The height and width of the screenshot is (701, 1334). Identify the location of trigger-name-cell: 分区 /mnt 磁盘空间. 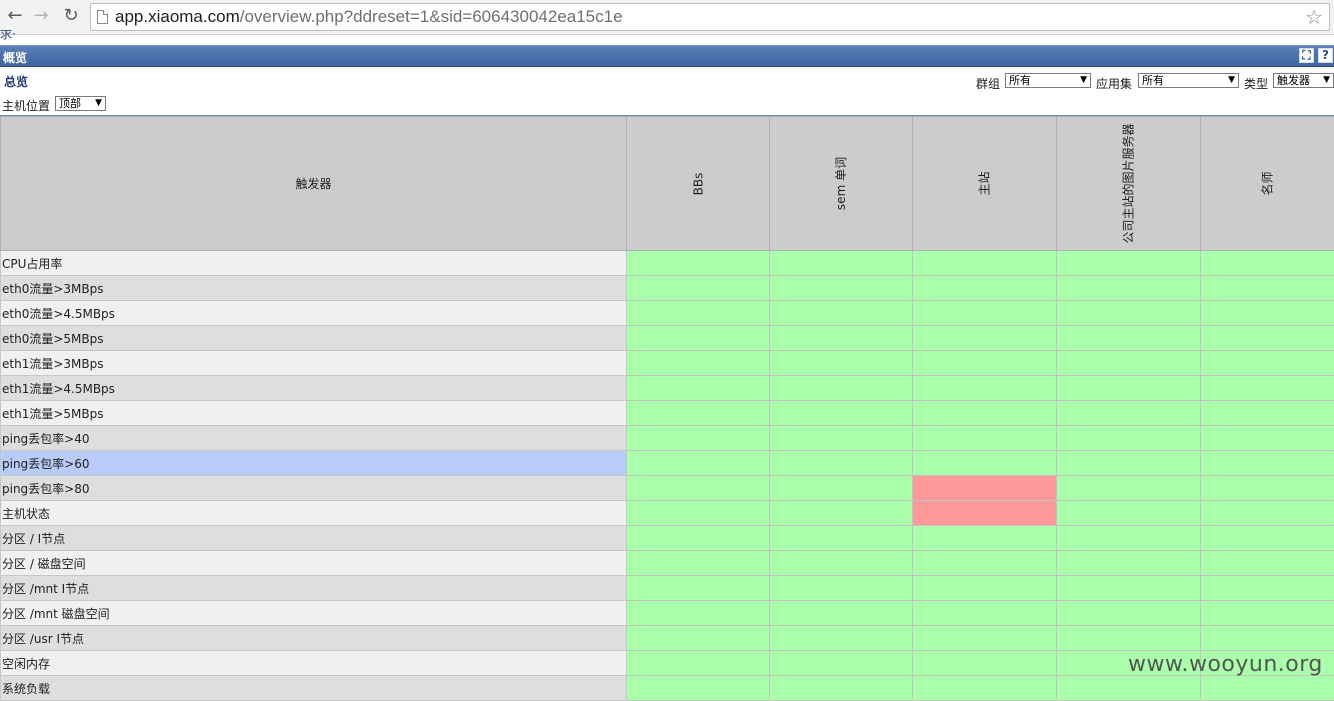
(314, 613).